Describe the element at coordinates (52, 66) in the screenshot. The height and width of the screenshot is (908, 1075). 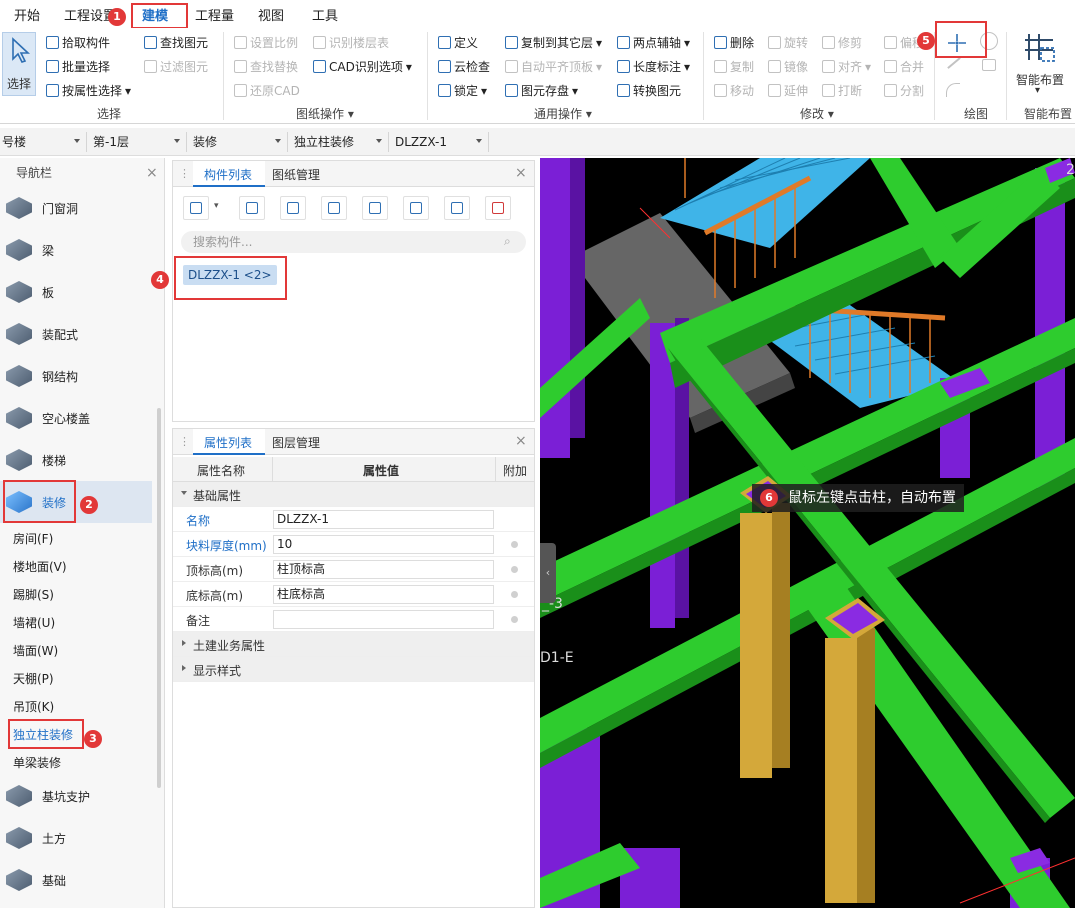
I see `batch-icon` at that location.